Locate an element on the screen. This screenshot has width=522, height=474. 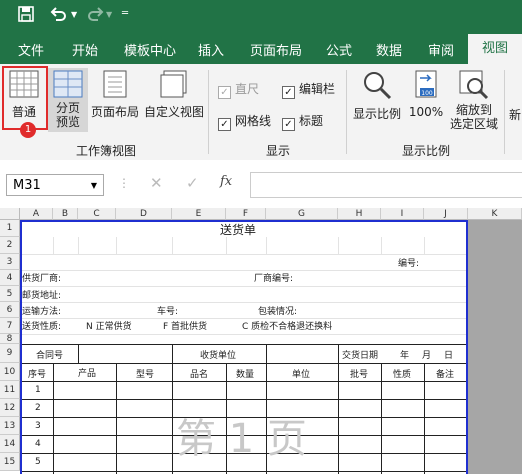
row-header: 4 is located at coordinates (10, 278).